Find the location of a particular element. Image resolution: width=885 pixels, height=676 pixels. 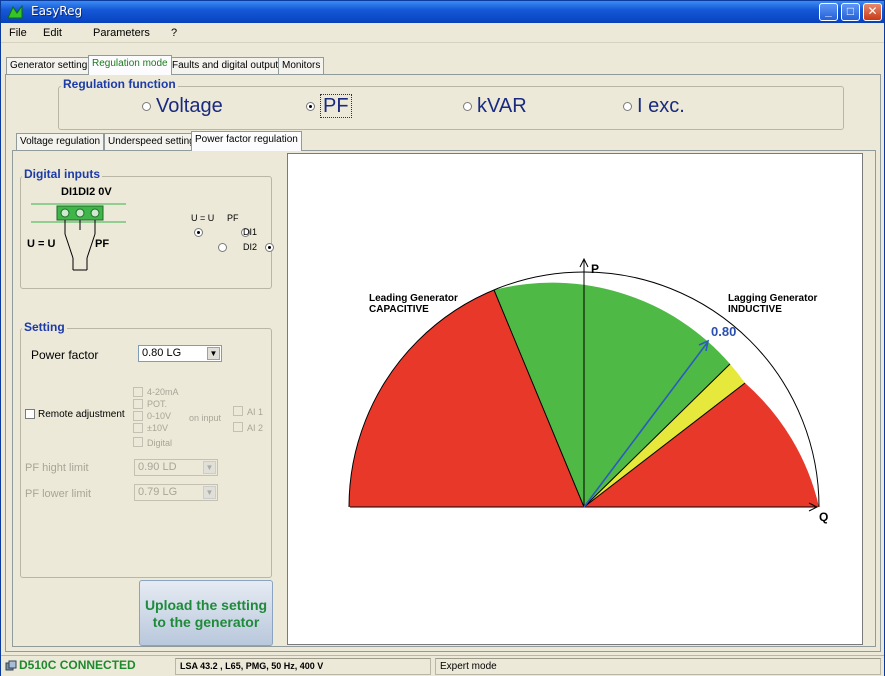

regulation-function-title: Regulation function is located at coordinates (119, 84).